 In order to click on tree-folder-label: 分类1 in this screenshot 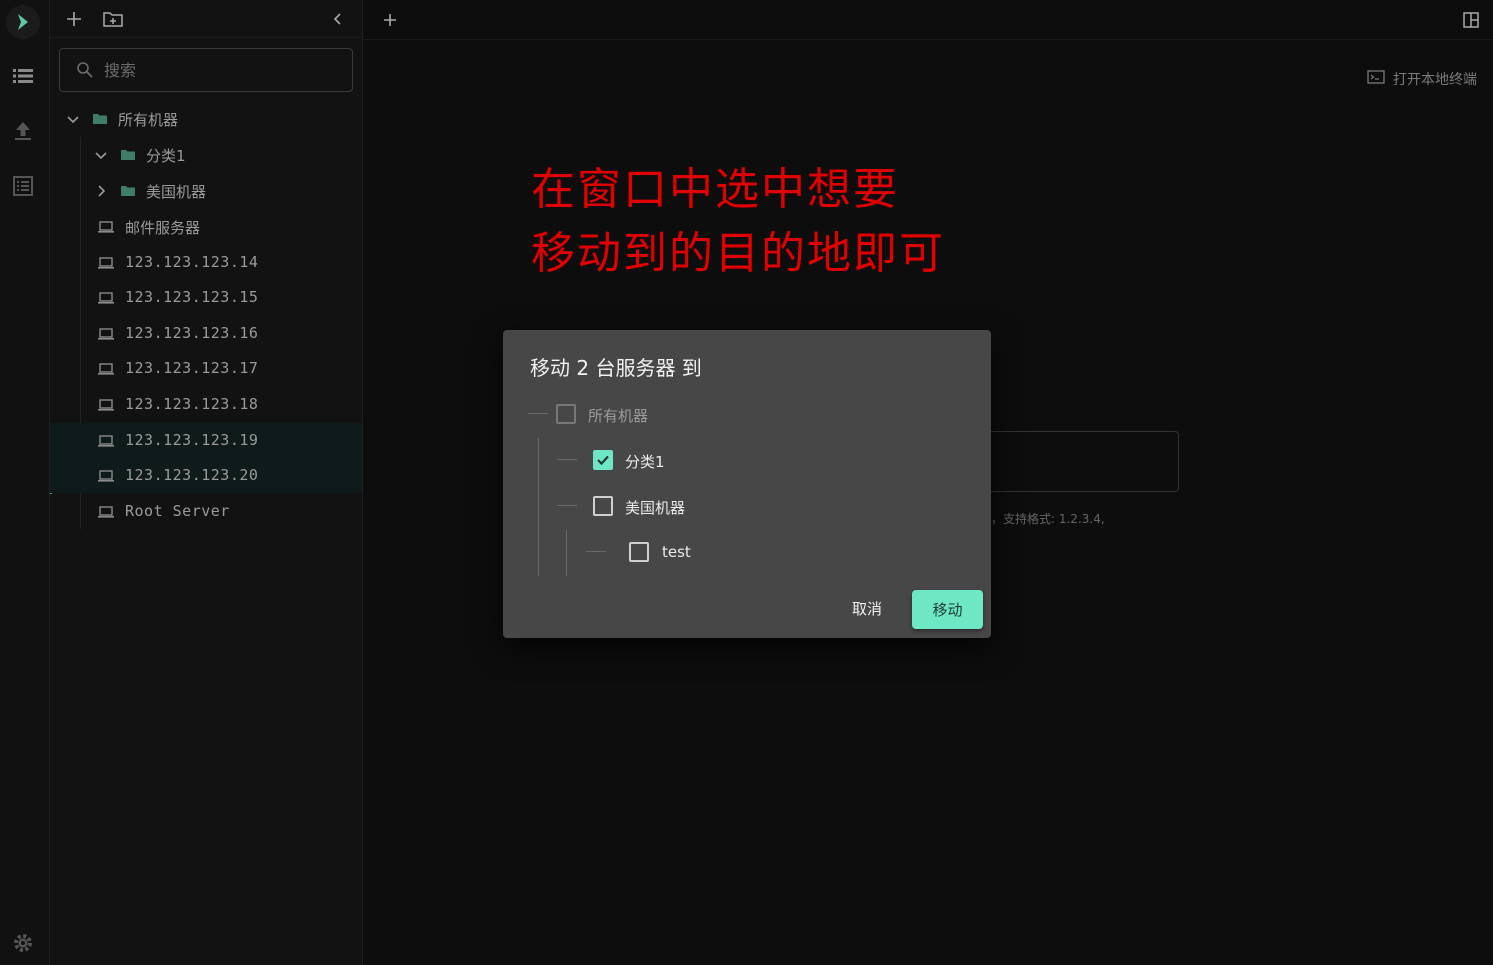, I will do `click(166, 156)`.